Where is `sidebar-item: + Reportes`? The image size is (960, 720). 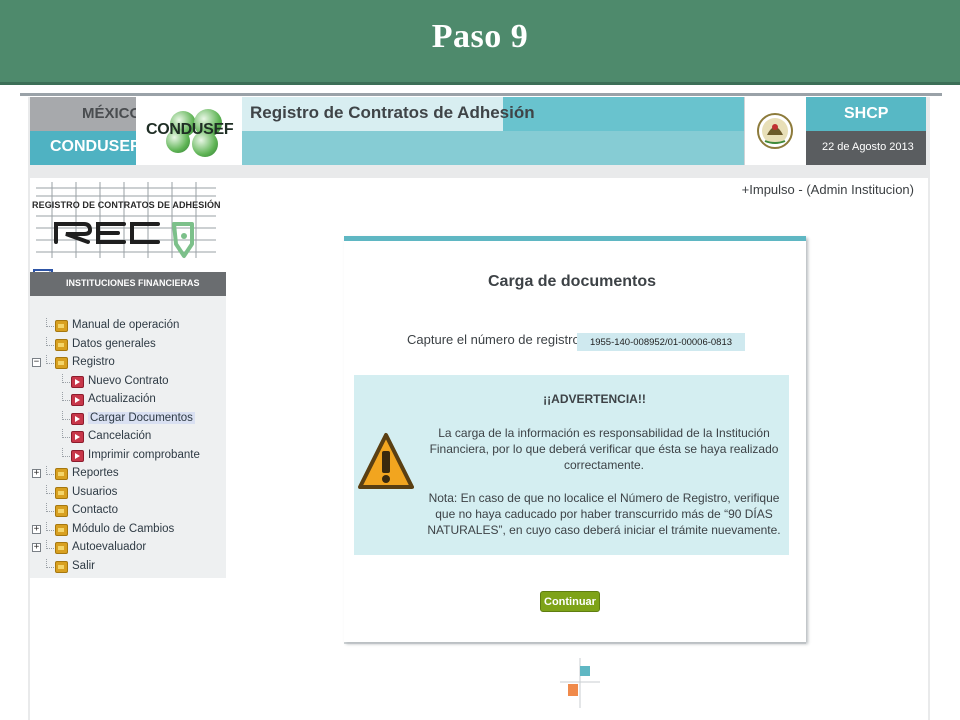 sidebar-item: + Reportes is located at coordinates (128, 474).